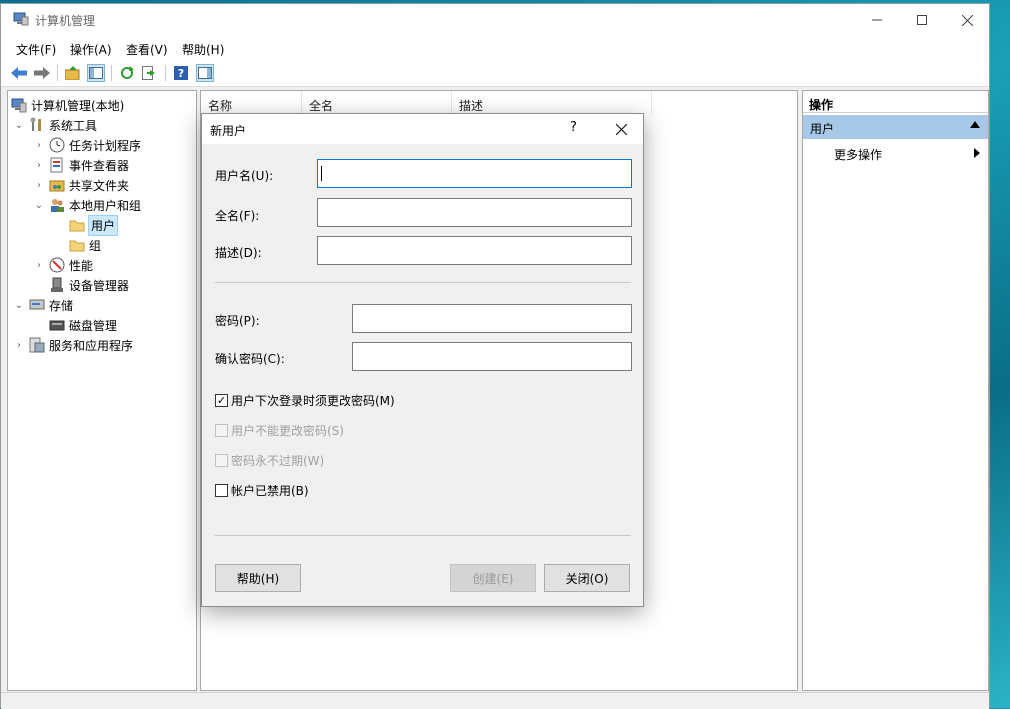 The height and width of the screenshot is (709, 1010). I want to click on menu-view: 查看(V), so click(147, 49).